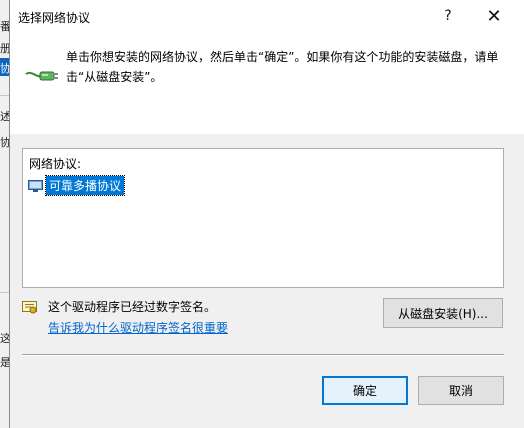 The width and height of the screenshot is (524, 428). What do you see at coordinates (138, 327) in the screenshot?
I see `signature-info-link: 告诉我为什么驱动程序签名很重要` at bounding box center [138, 327].